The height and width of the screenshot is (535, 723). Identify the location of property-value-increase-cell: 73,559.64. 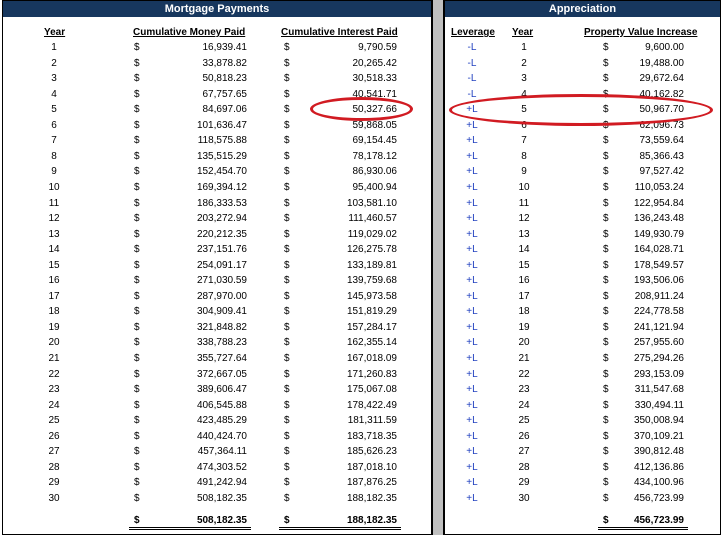
(662, 141).